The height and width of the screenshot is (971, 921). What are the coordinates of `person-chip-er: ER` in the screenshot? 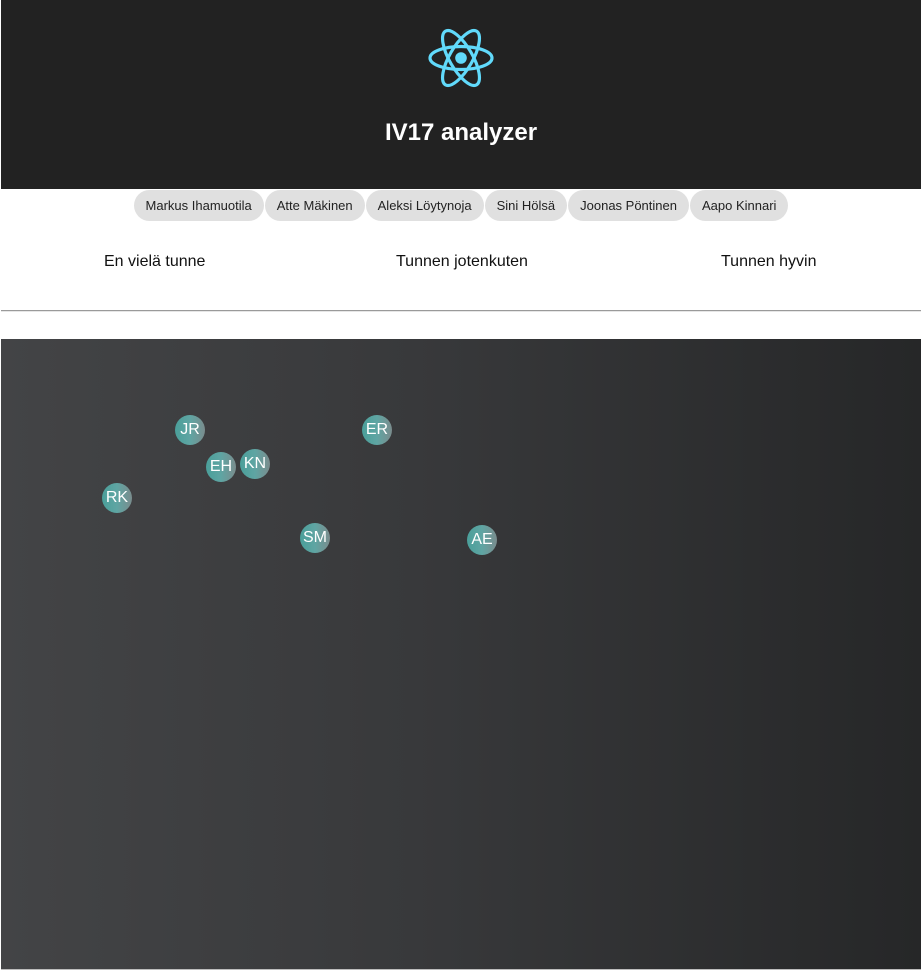 It's located at (377, 430).